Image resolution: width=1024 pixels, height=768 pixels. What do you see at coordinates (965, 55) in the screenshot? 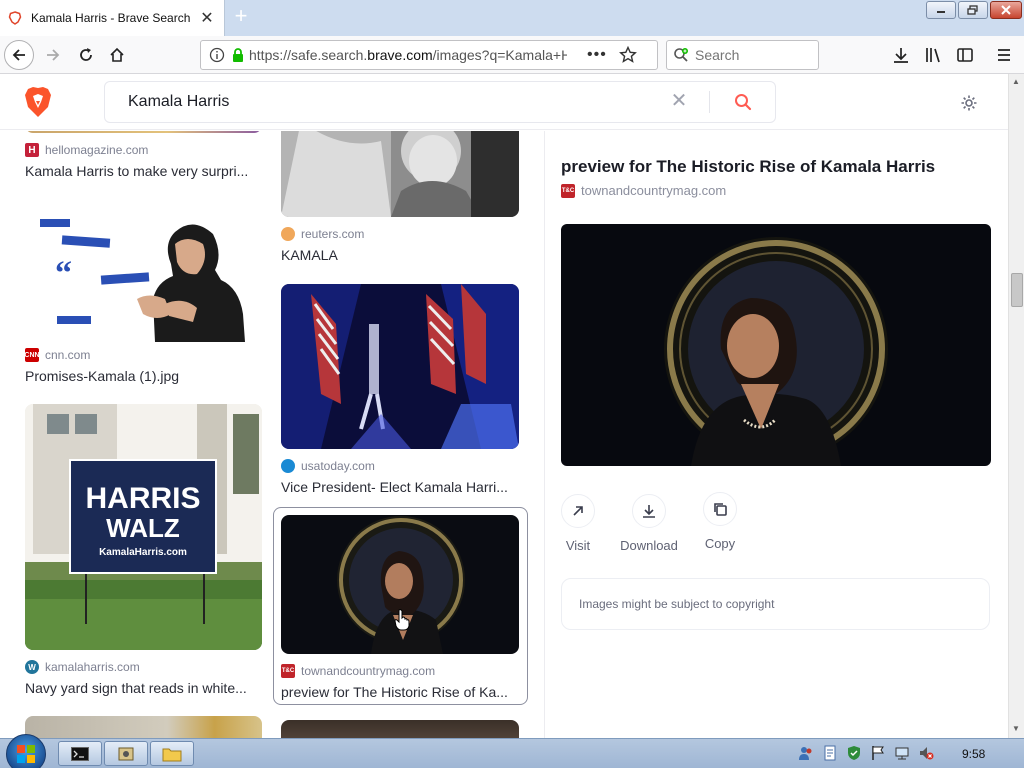
I see `sidebar-button` at bounding box center [965, 55].